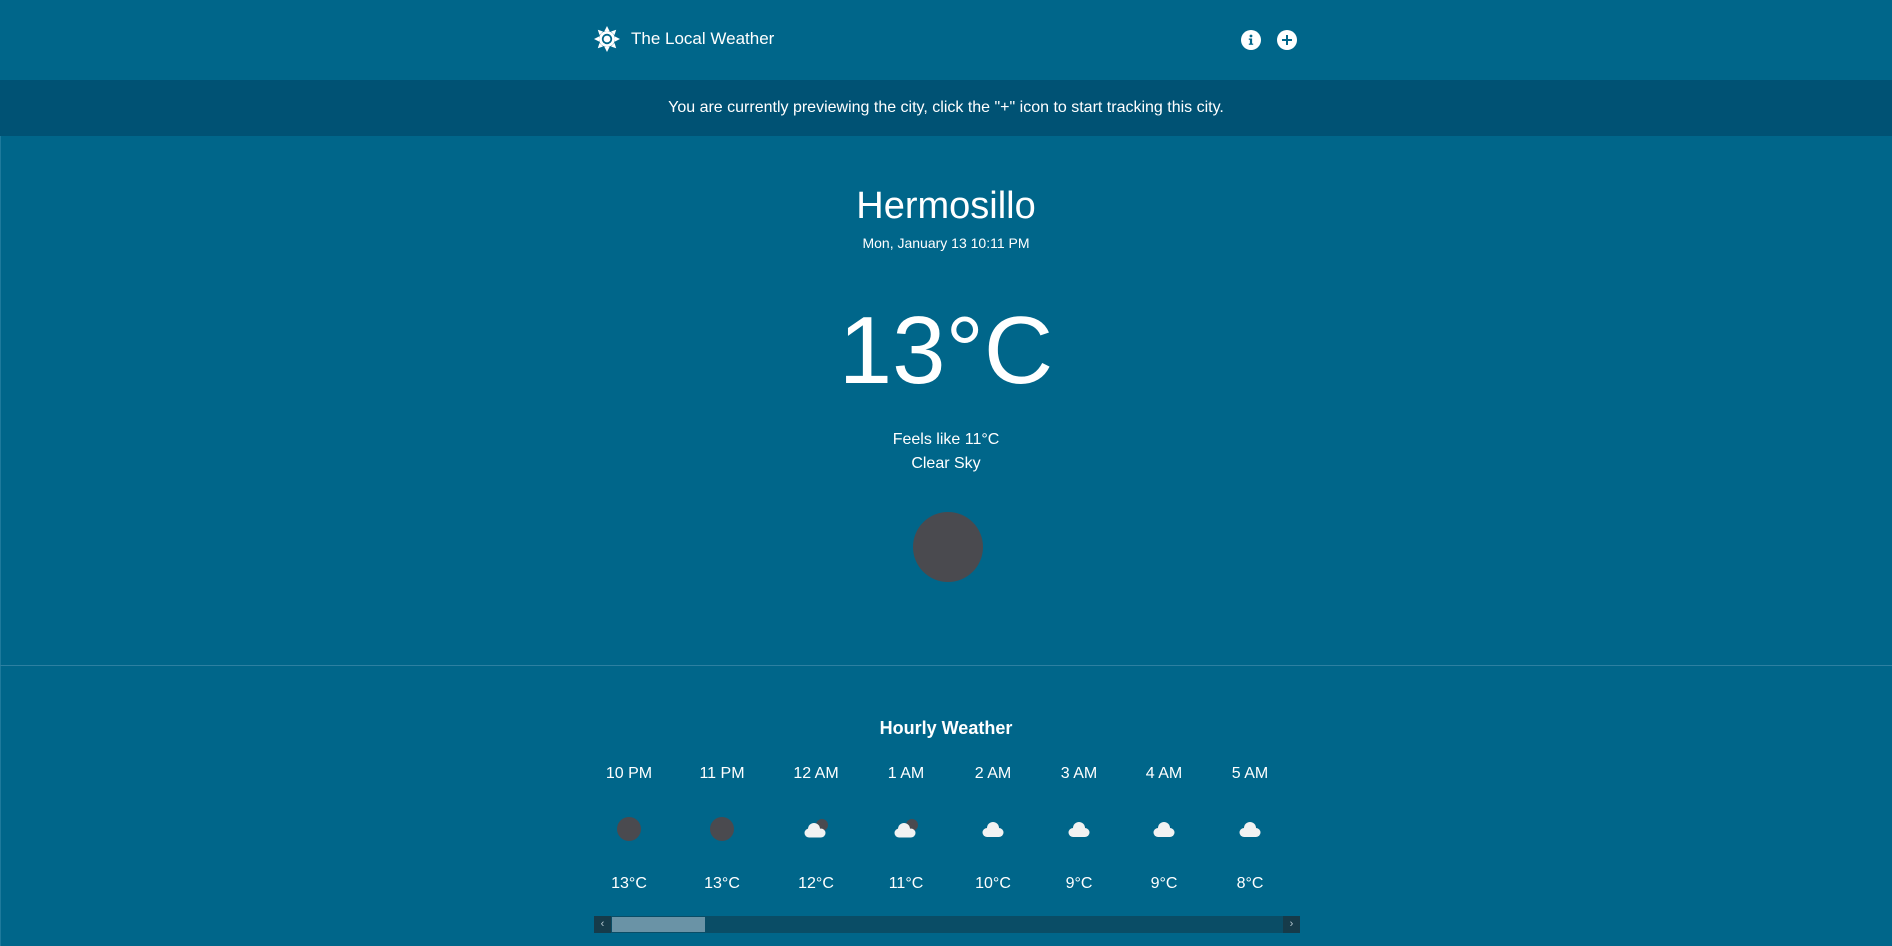  Describe the element at coordinates (602, 924) in the screenshot. I see `scroll-left-arrow-icon: ‹` at that location.